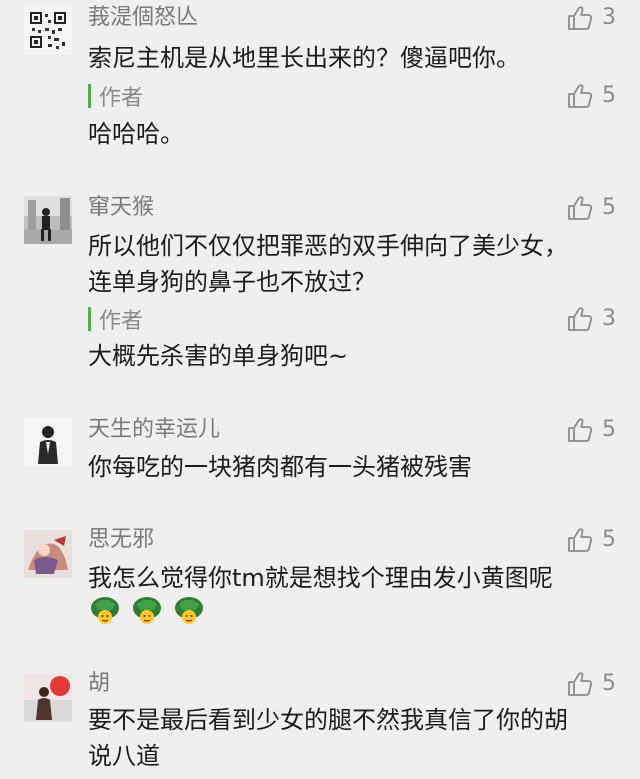 Image resolution: width=640 pixels, height=779 pixels. What do you see at coordinates (99, 683) in the screenshot?
I see `comment-nickname: 胡` at bounding box center [99, 683].